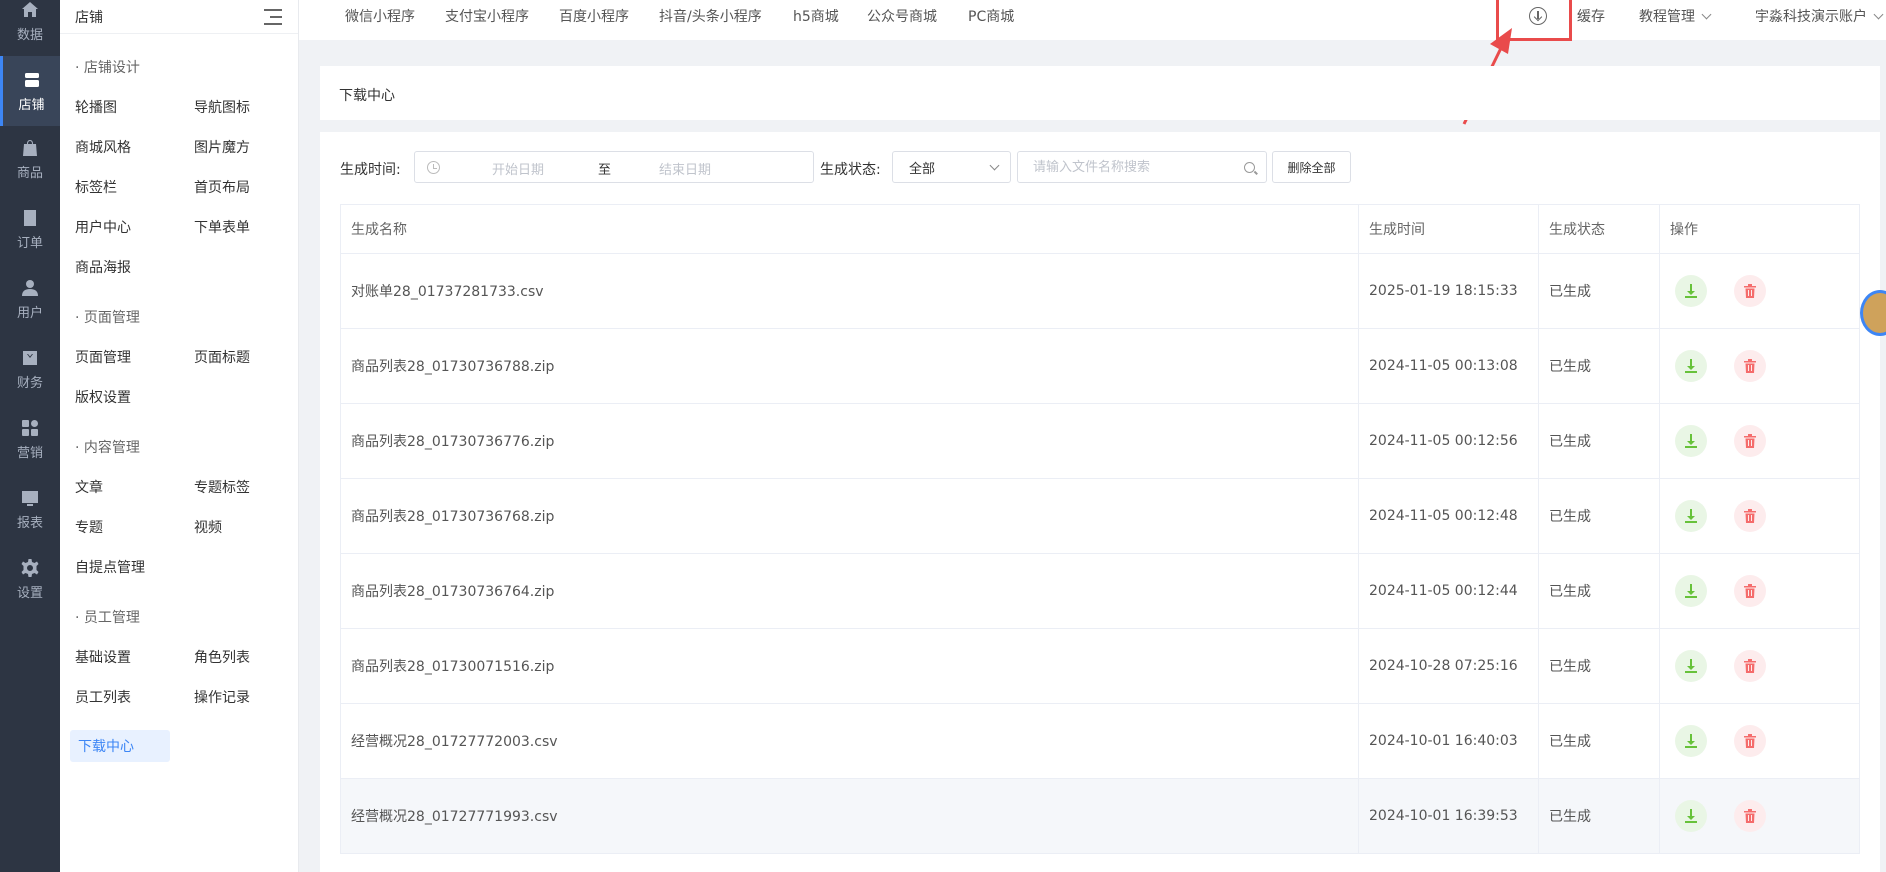 The height and width of the screenshot is (872, 1886). I want to click on status-cell: 已生成, so click(1599, 516).